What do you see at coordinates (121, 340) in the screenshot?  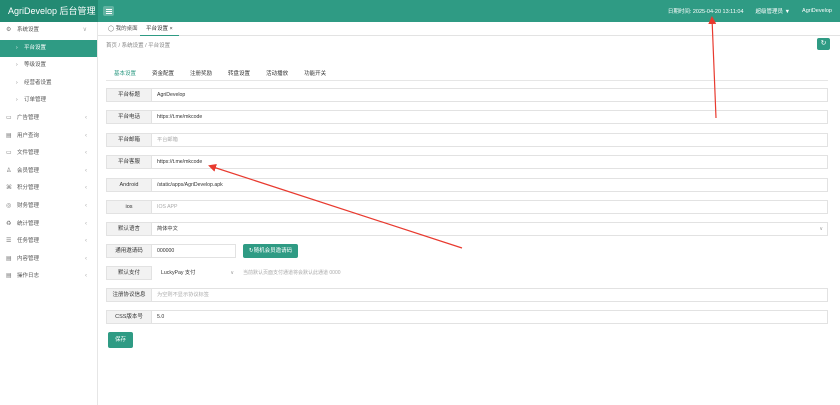 I see `save-button: 保存` at bounding box center [121, 340].